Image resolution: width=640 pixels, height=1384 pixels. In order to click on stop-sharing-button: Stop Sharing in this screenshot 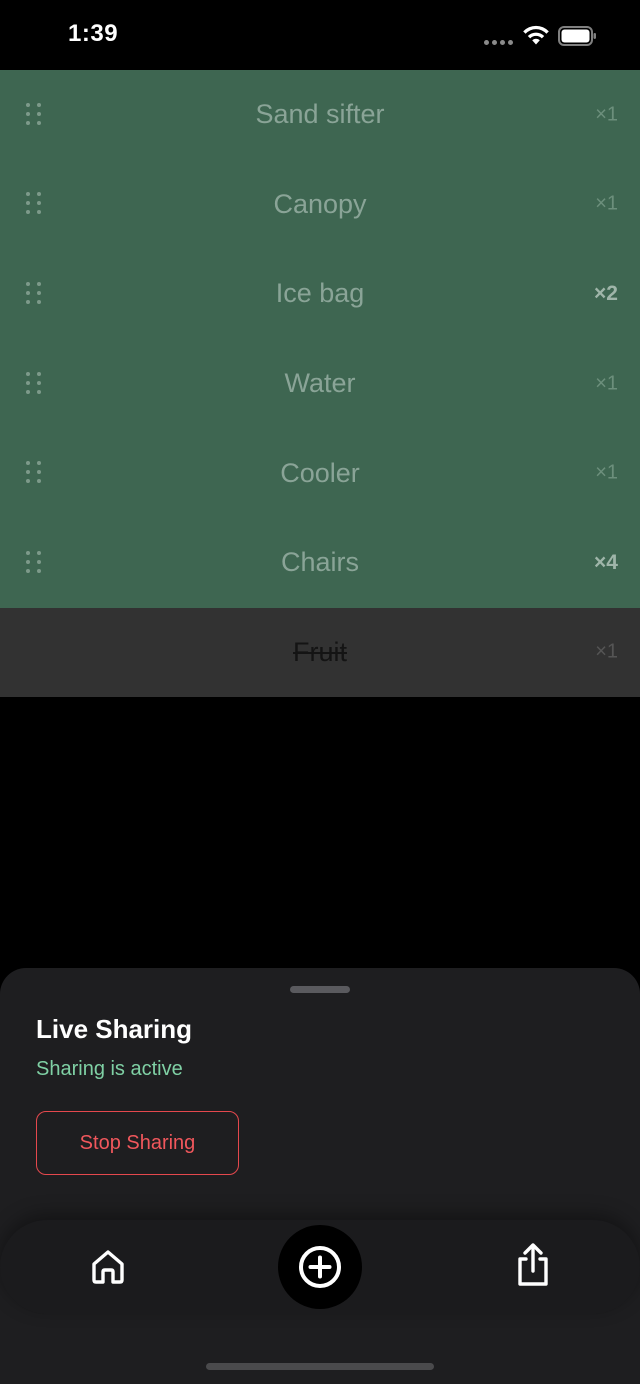, I will do `click(137, 1143)`.